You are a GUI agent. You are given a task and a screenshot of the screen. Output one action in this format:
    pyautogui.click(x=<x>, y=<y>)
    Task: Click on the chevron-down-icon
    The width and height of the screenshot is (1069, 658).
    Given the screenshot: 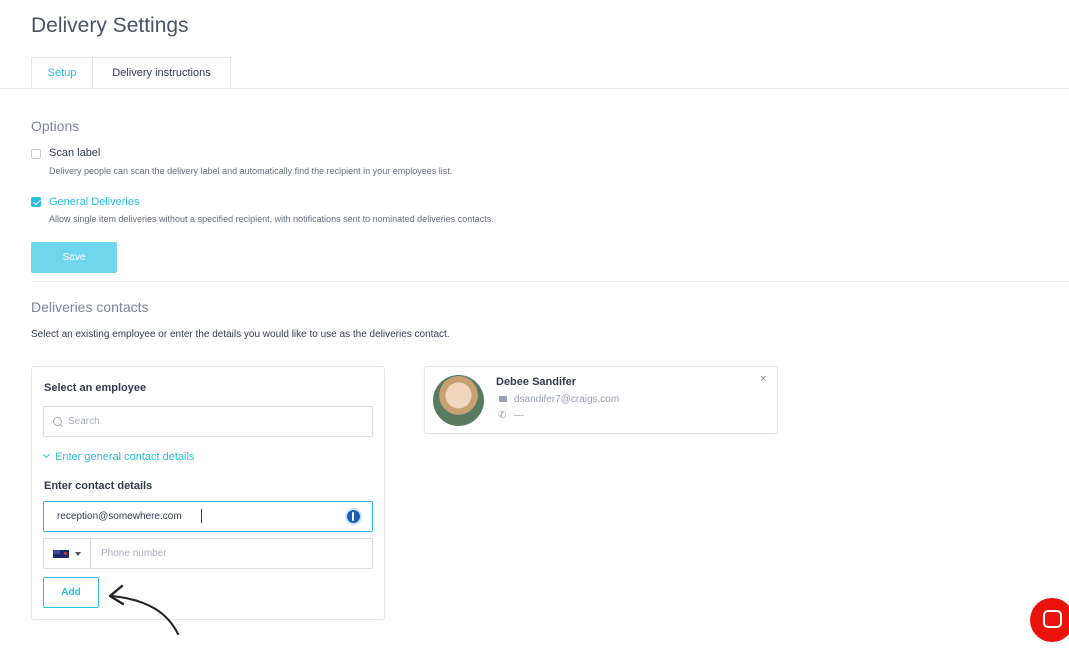 What is the action you would take?
    pyautogui.click(x=46, y=454)
    